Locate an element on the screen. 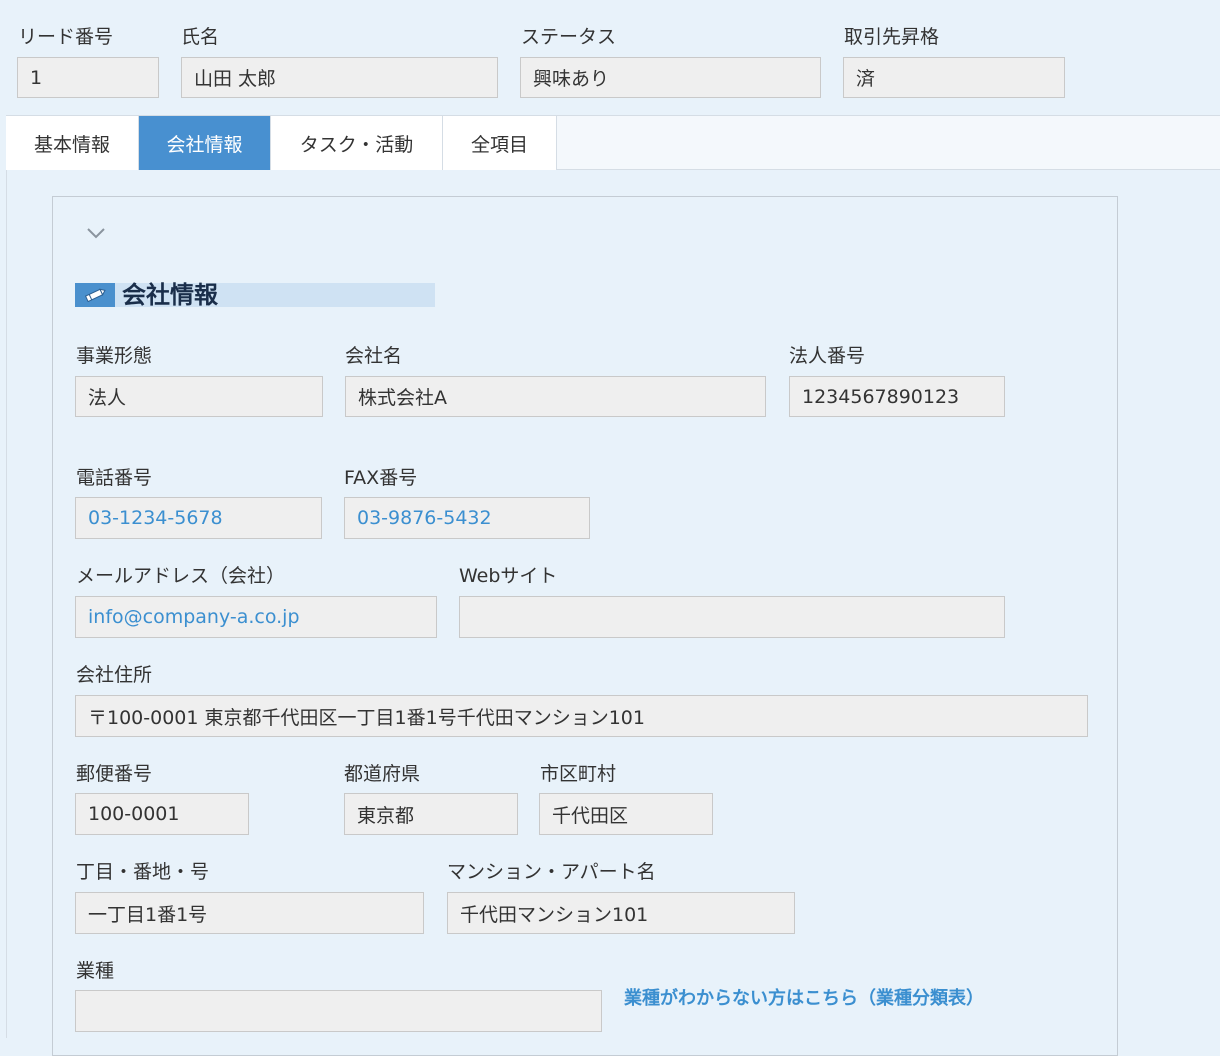 The width and height of the screenshot is (1220, 1056). fax-label: FAX番号 is located at coordinates (381, 478).